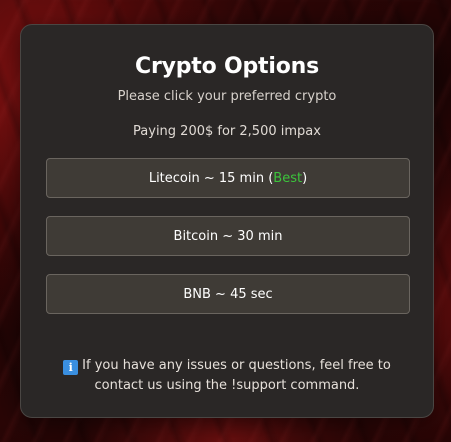  I want to click on price-text: Paying 200$ for 2,500 impax, so click(227, 131).